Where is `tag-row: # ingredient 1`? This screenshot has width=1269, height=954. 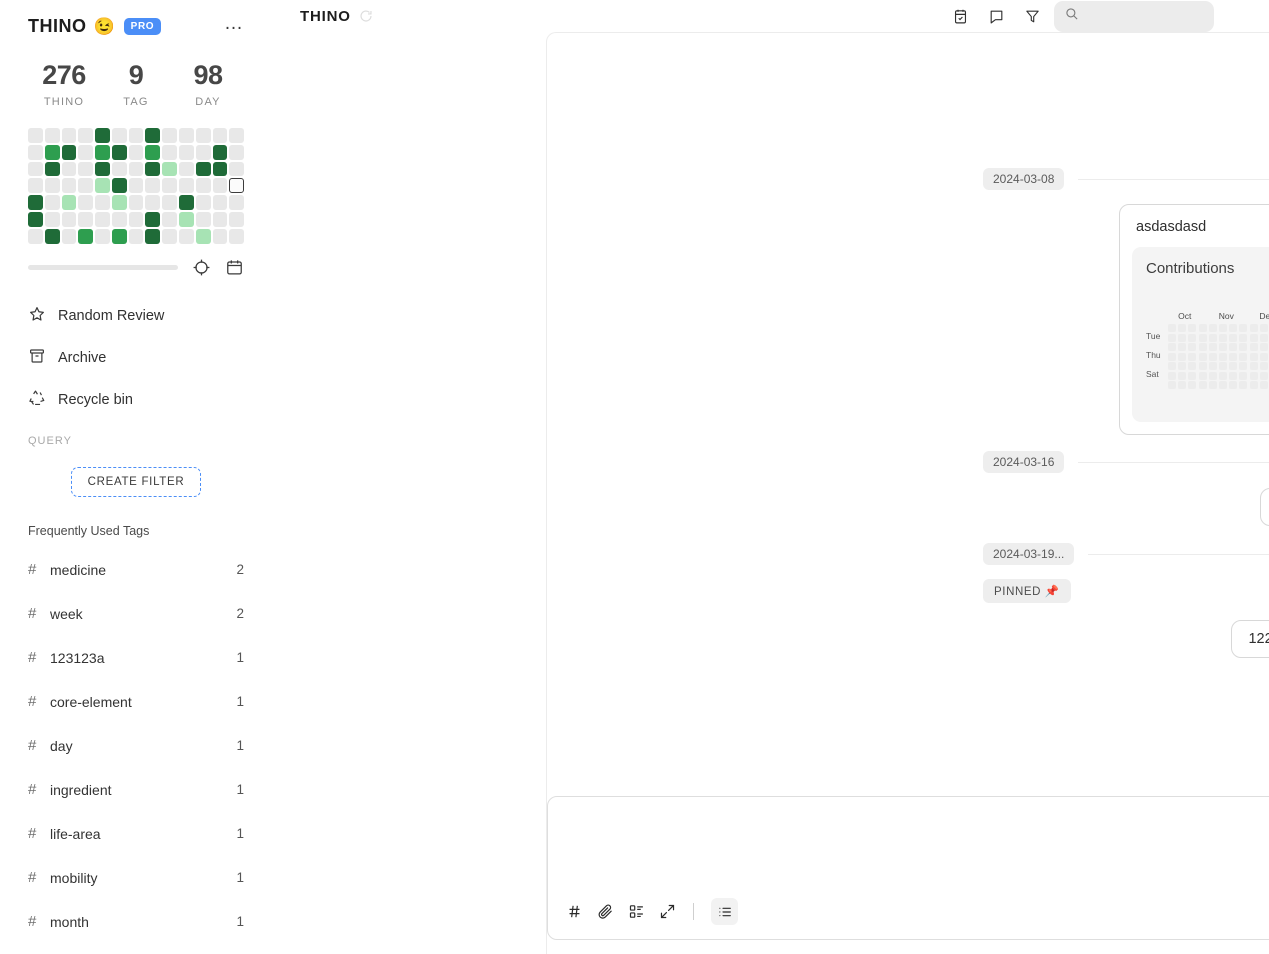 tag-row: # ingredient 1 is located at coordinates (136, 790).